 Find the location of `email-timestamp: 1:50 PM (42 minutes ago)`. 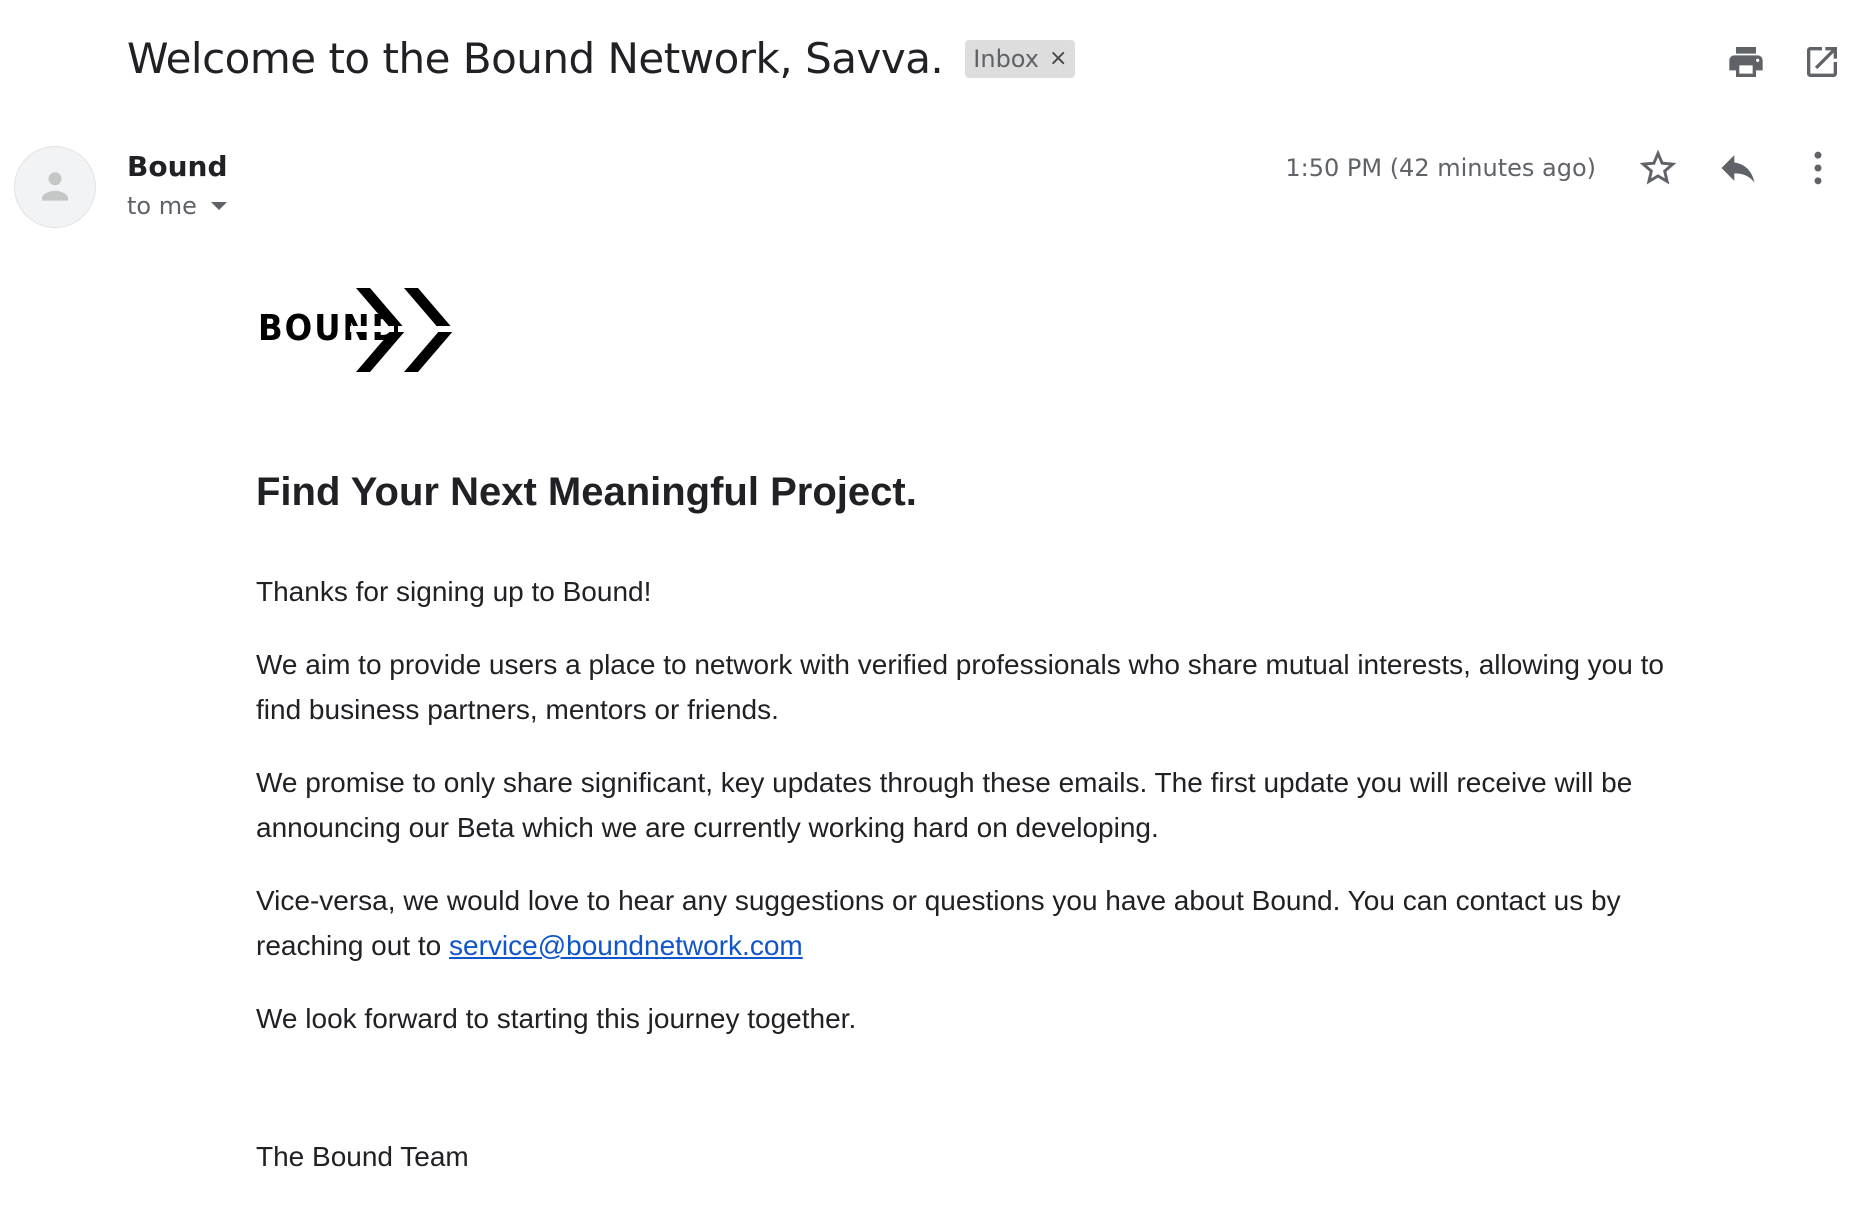

email-timestamp: 1:50 PM (42 minutes ago) is located at coordinates (1440, 168).